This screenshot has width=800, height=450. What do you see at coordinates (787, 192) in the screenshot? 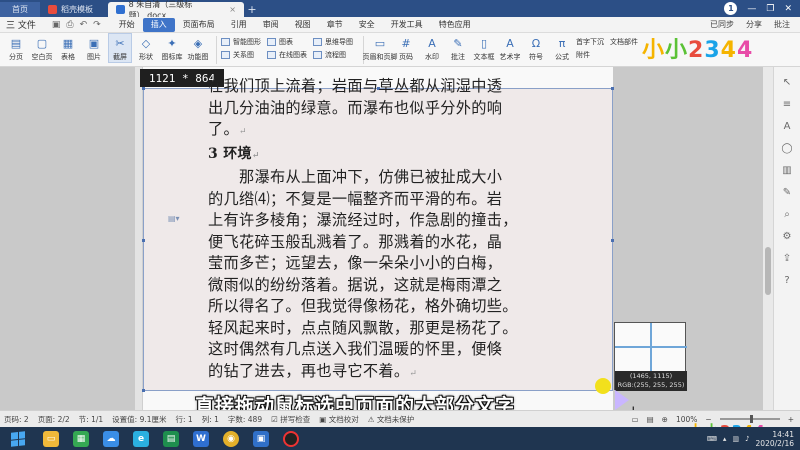
I see `pen-icon: ✎` at bounding box center [787, 192].